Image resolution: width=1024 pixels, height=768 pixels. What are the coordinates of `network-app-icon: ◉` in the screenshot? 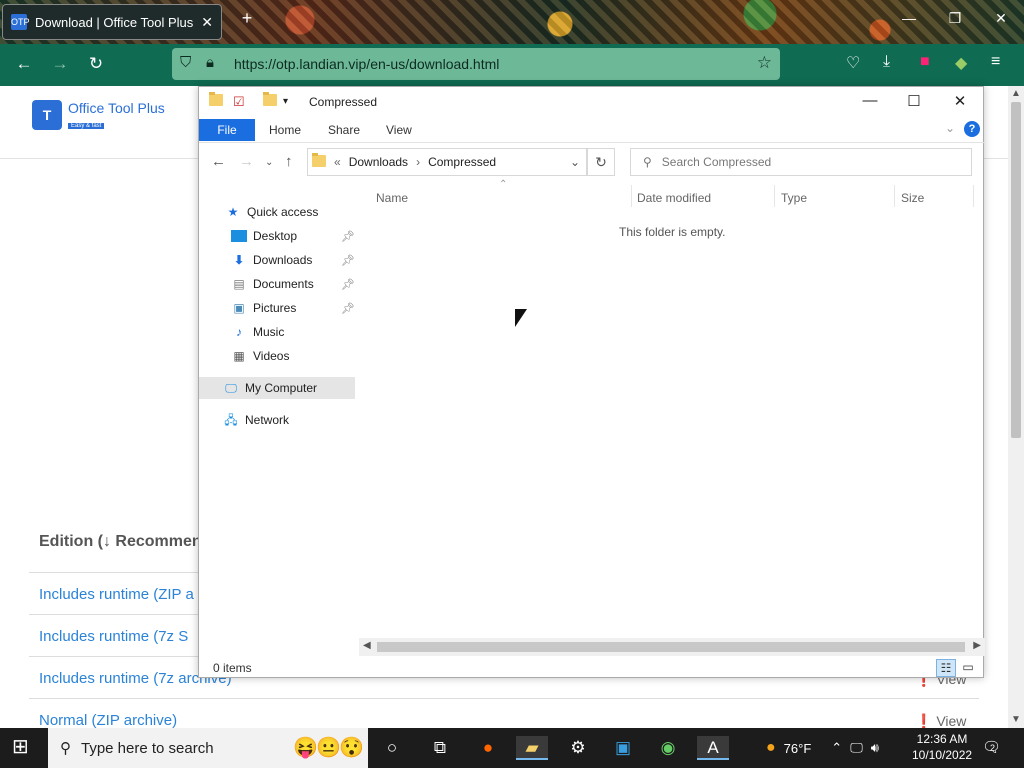 It's located at (668, 748).